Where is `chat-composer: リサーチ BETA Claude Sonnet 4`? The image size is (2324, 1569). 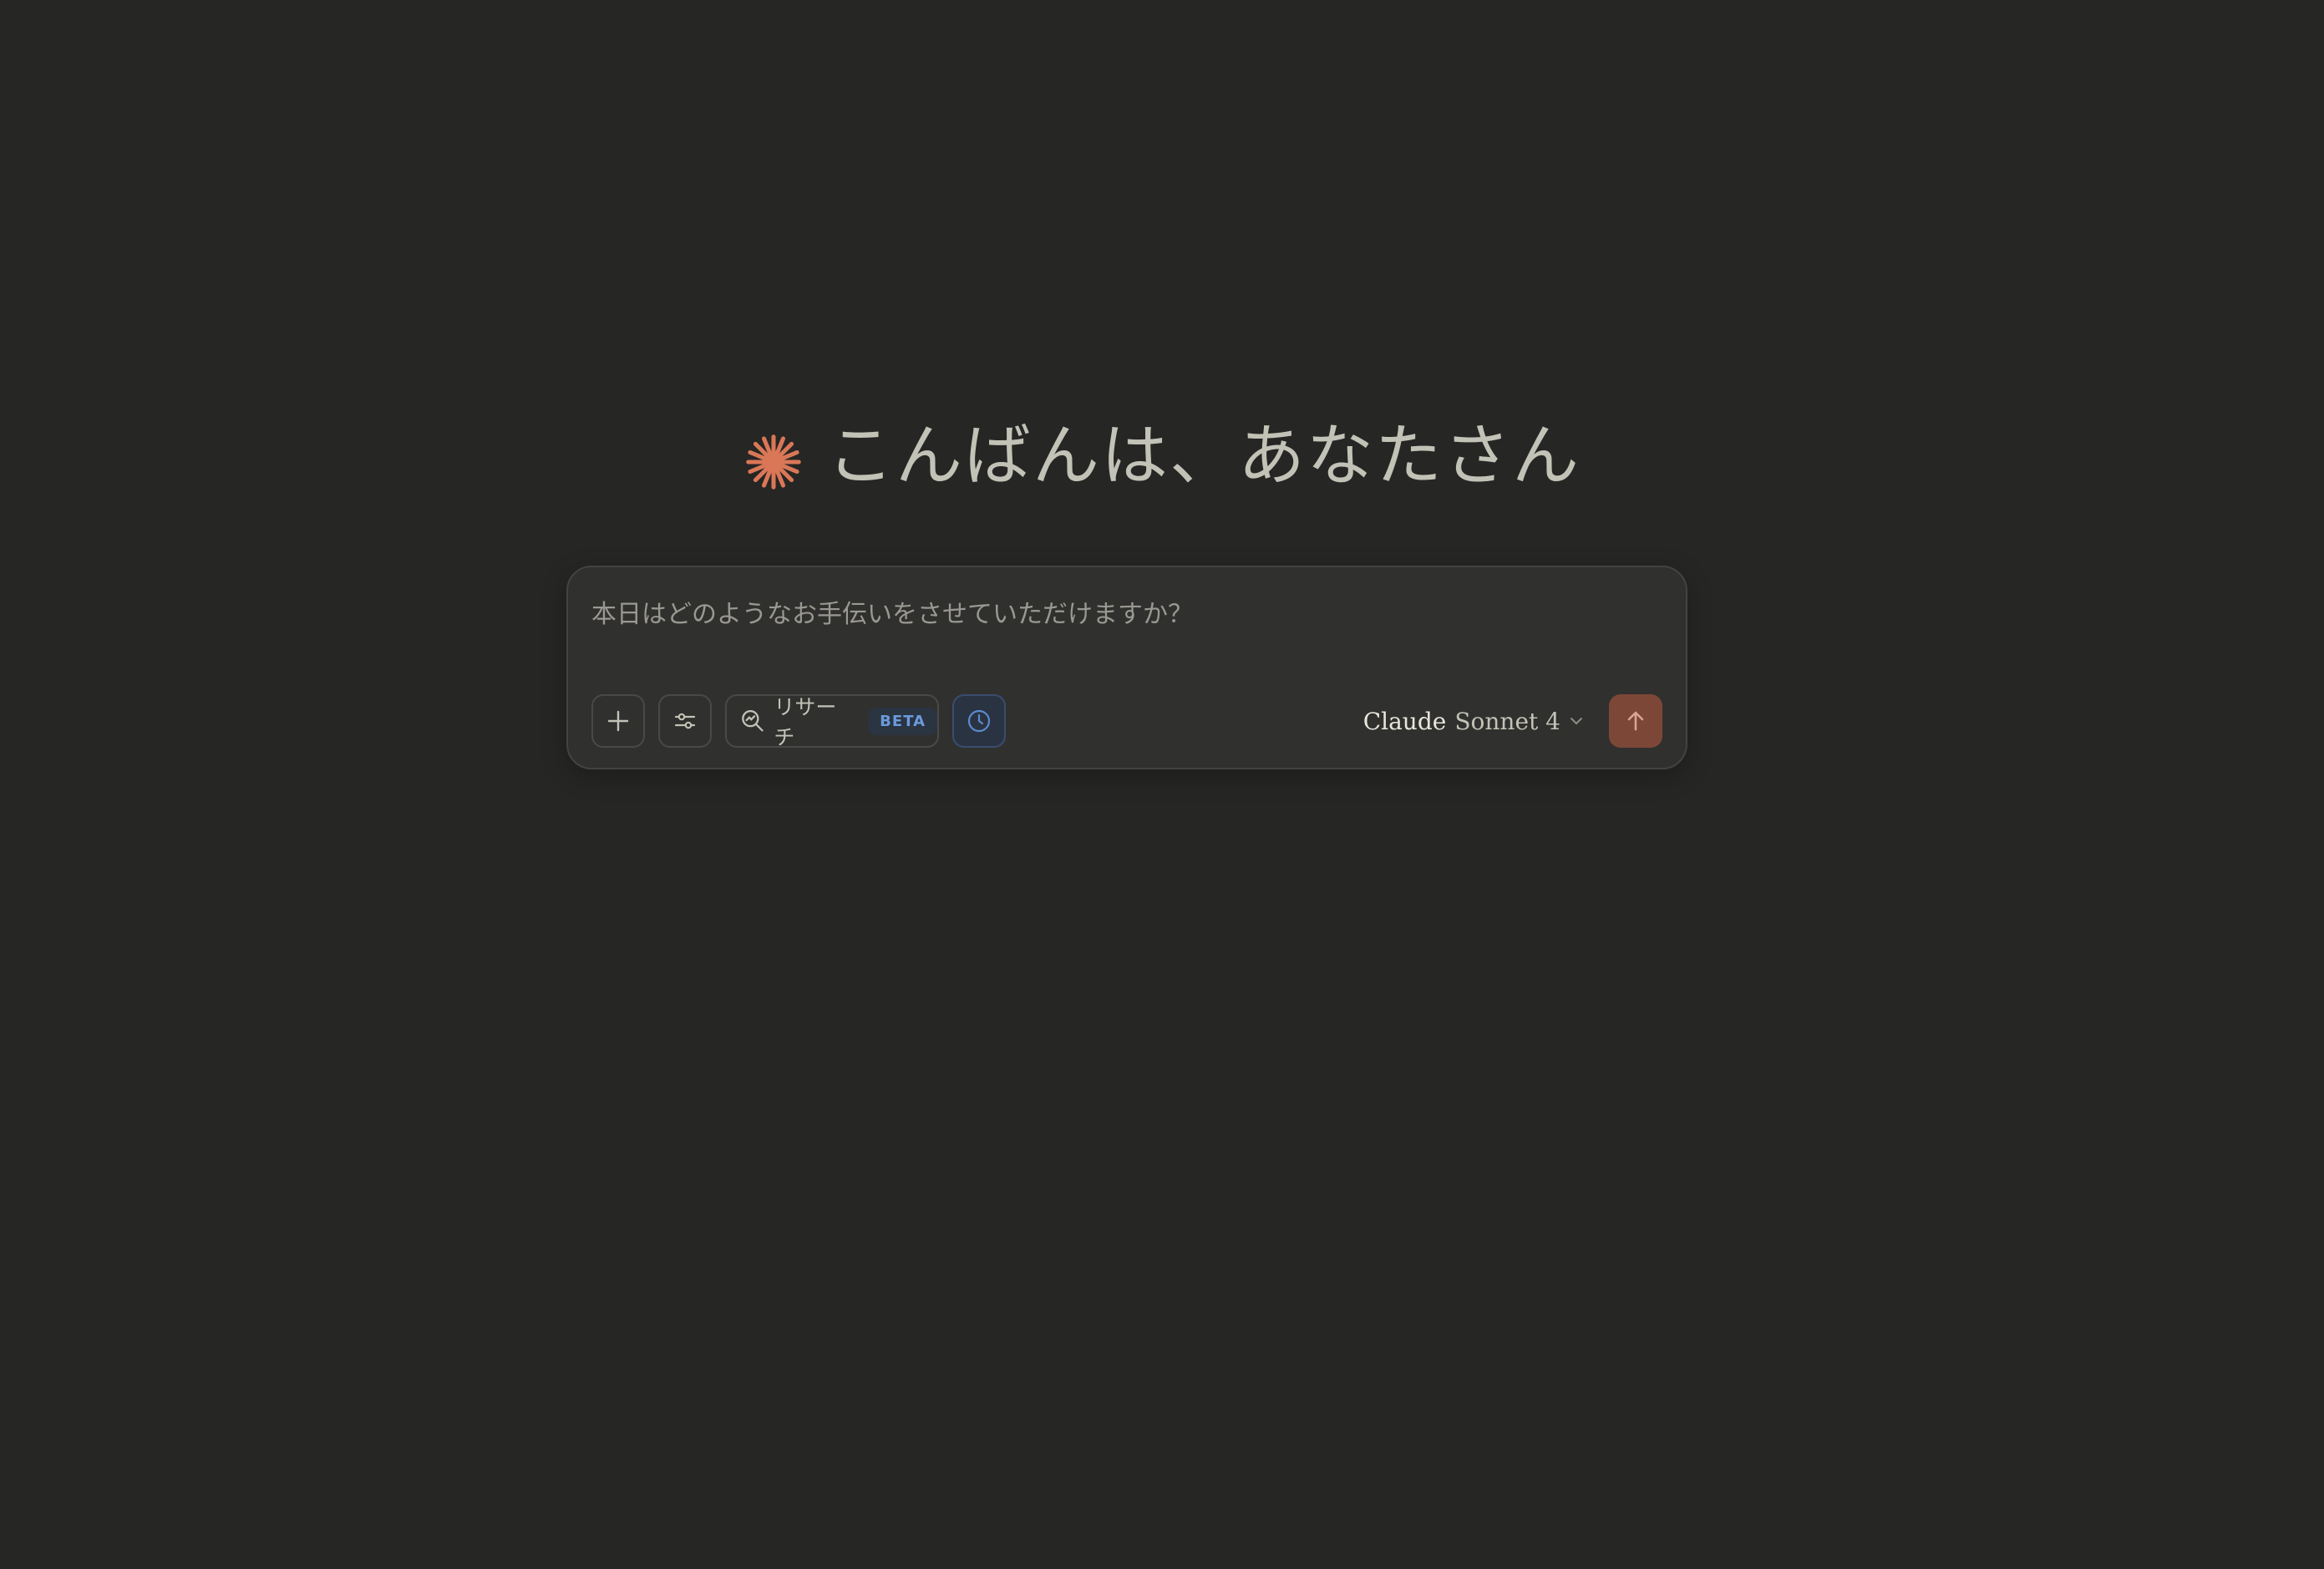 chat-composer: リサーチ BETA Claude Sonnet 4 is located at coordinates (1126, 667).